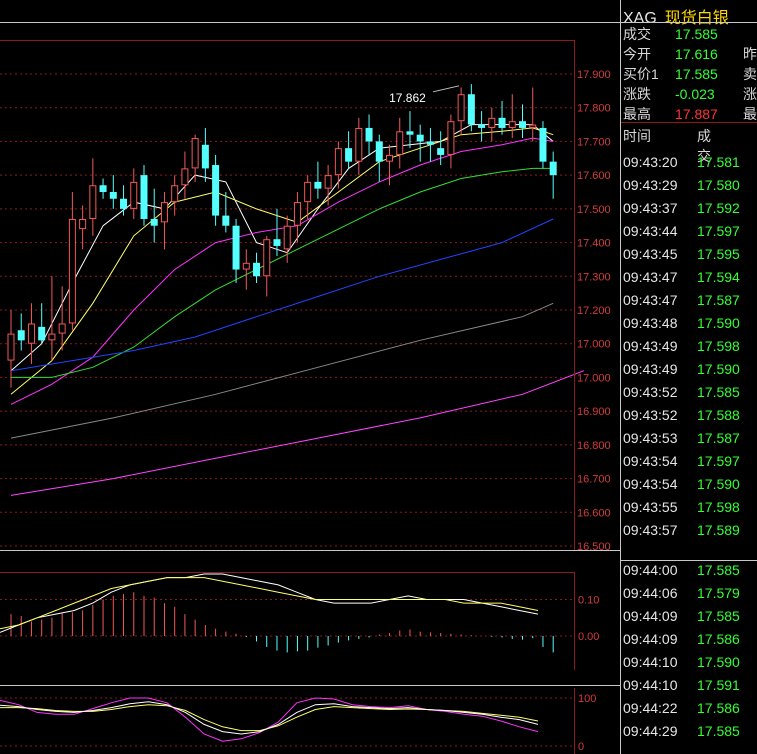 Image resolution: width=757 pixels, height=754 pixels. I want to click on tick-row: 09:43:37 17.592, so click(690, 208).